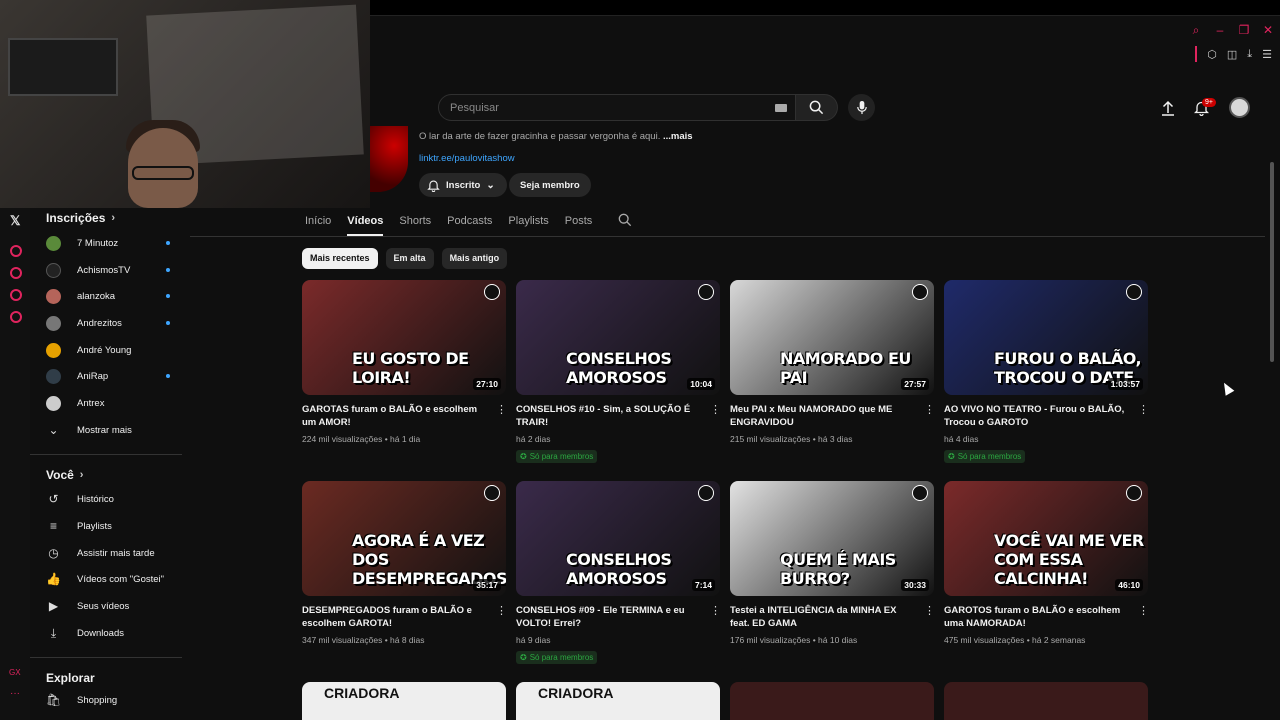  I want to click on tab-home: Início, so click(318, 221).